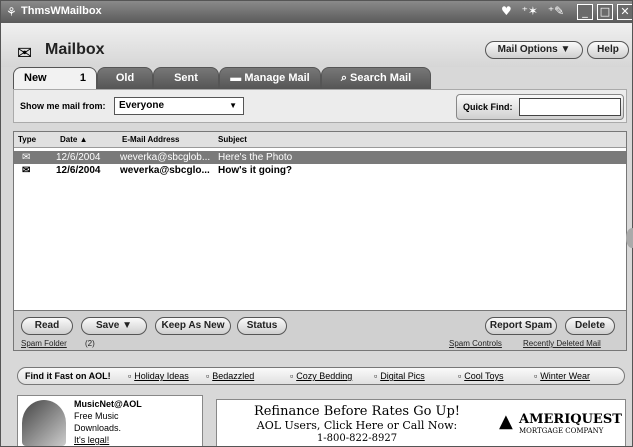 Image resolution: width=633 pixels, height=447 pixels. I want to click on promo-title: MusicNet@AOL, so click(108, 404).